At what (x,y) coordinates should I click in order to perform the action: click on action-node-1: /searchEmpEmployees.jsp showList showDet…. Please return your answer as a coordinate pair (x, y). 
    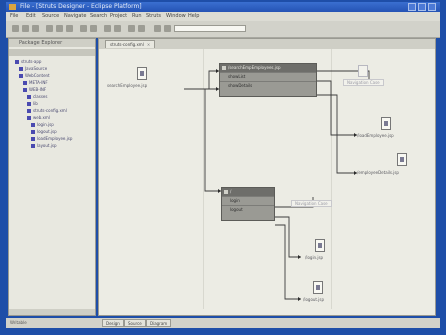
    Looking at the image, I should click on (268, 80).